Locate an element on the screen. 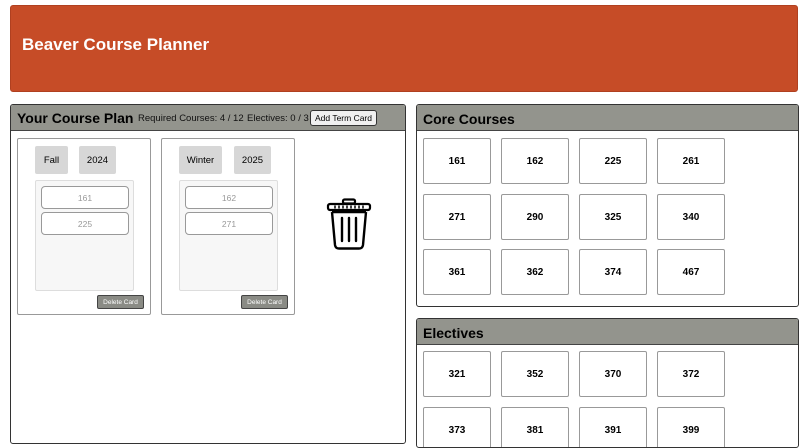 This screenshot has width=806, height=448. course-card: 372 is located at coordinates (691, 374).